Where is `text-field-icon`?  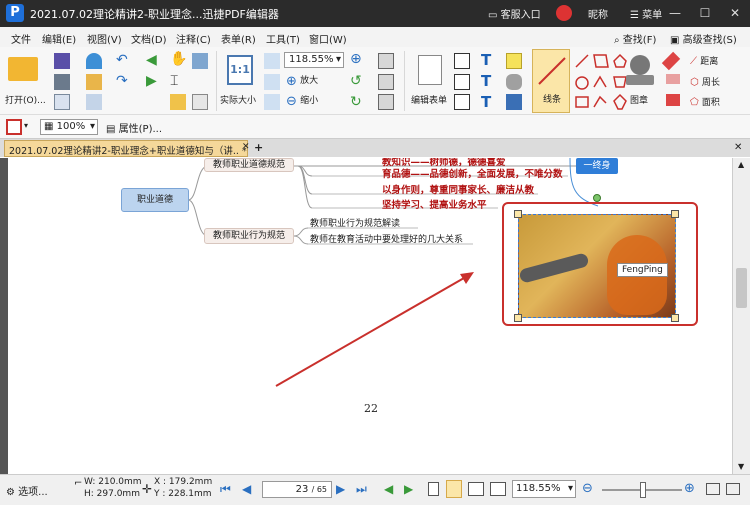 text-field-icon is located at coordinates (462, 61).